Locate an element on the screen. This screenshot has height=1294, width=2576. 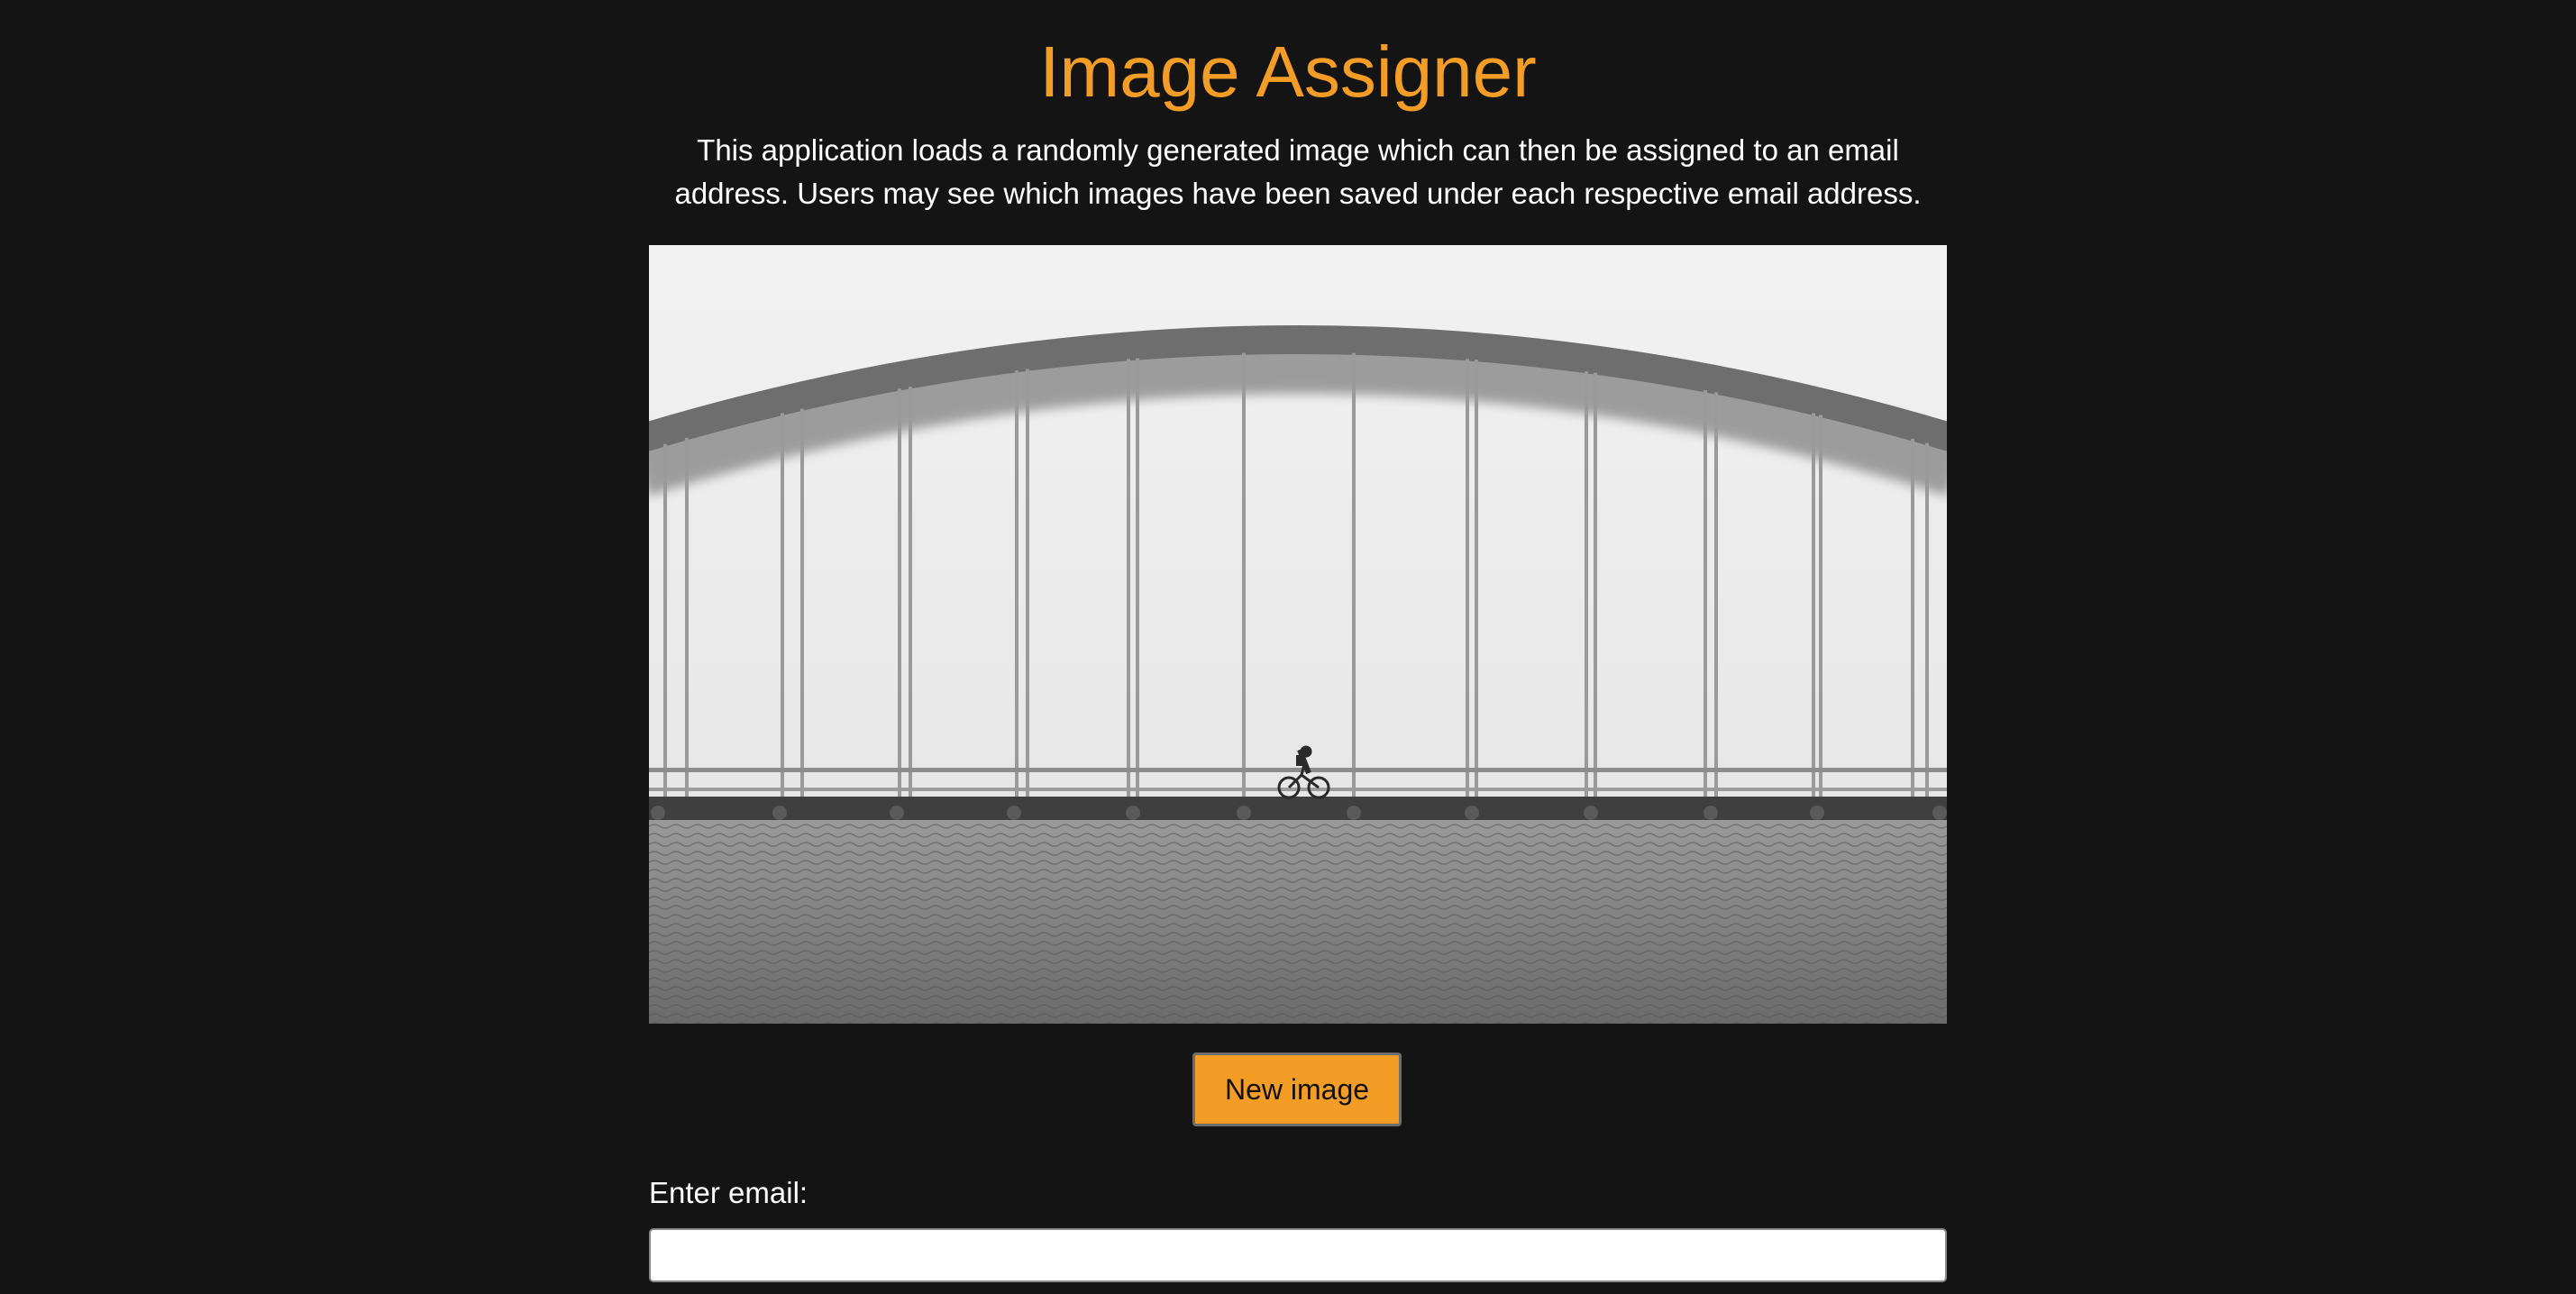
page-title: Image Assigner is located at coordinates (1288, 72).